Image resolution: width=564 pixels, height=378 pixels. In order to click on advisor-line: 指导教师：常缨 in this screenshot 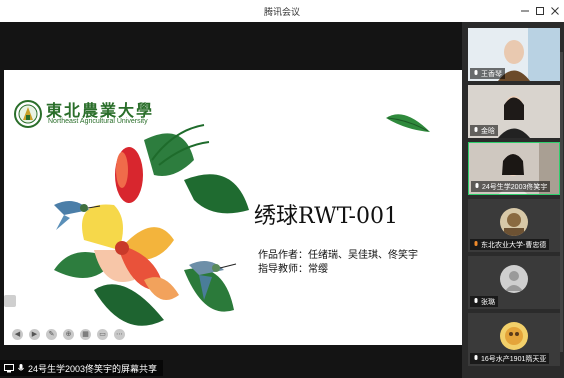, I will do `click(293, 269)`.